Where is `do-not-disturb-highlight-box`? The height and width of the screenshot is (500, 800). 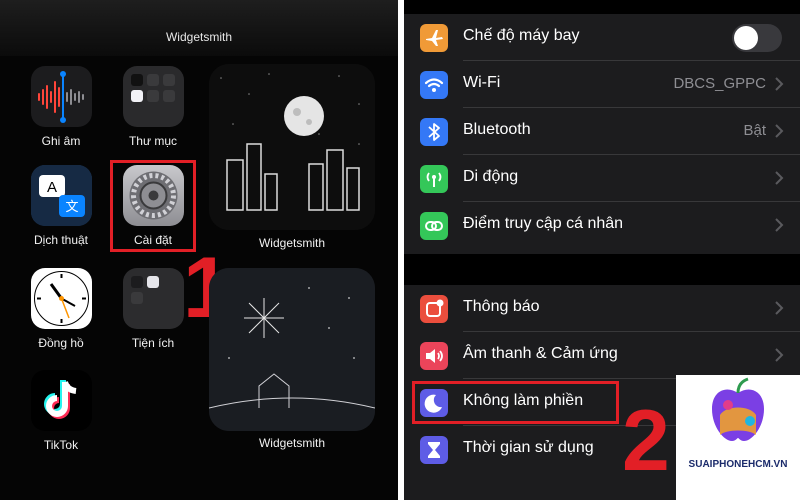
do-not-disturb-highlight-box is located at coordinates (515, 402).